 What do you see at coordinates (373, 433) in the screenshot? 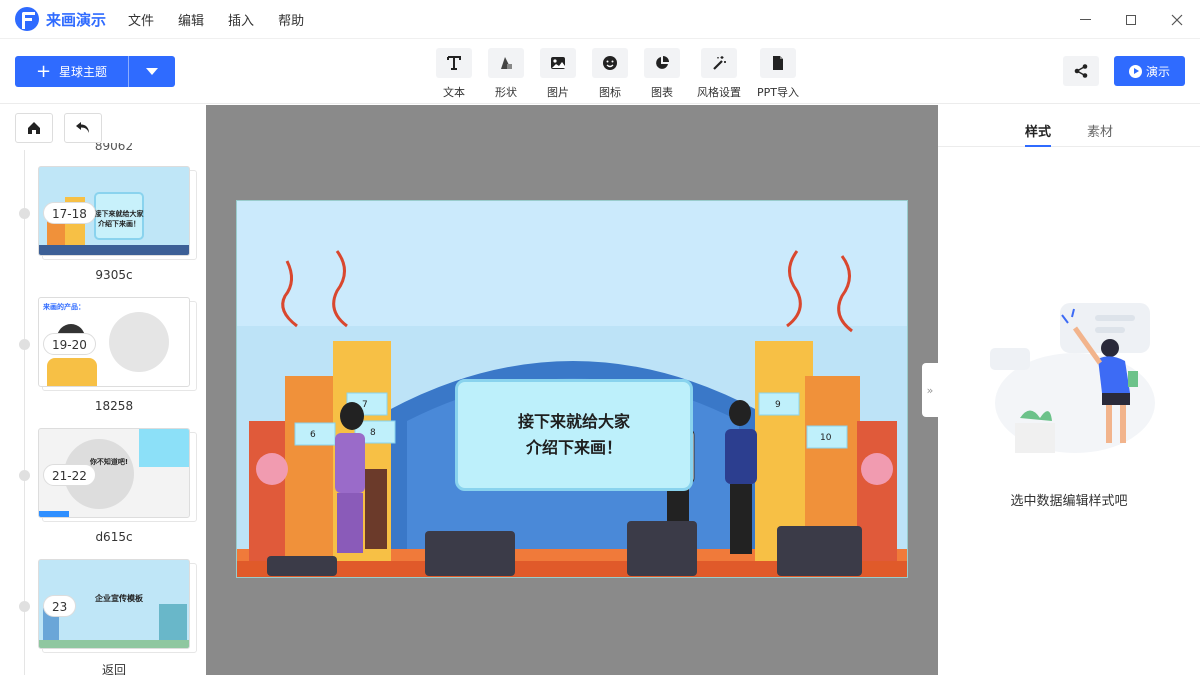
I see `slide-sign-number: 8` at bounding box center [373, 433].